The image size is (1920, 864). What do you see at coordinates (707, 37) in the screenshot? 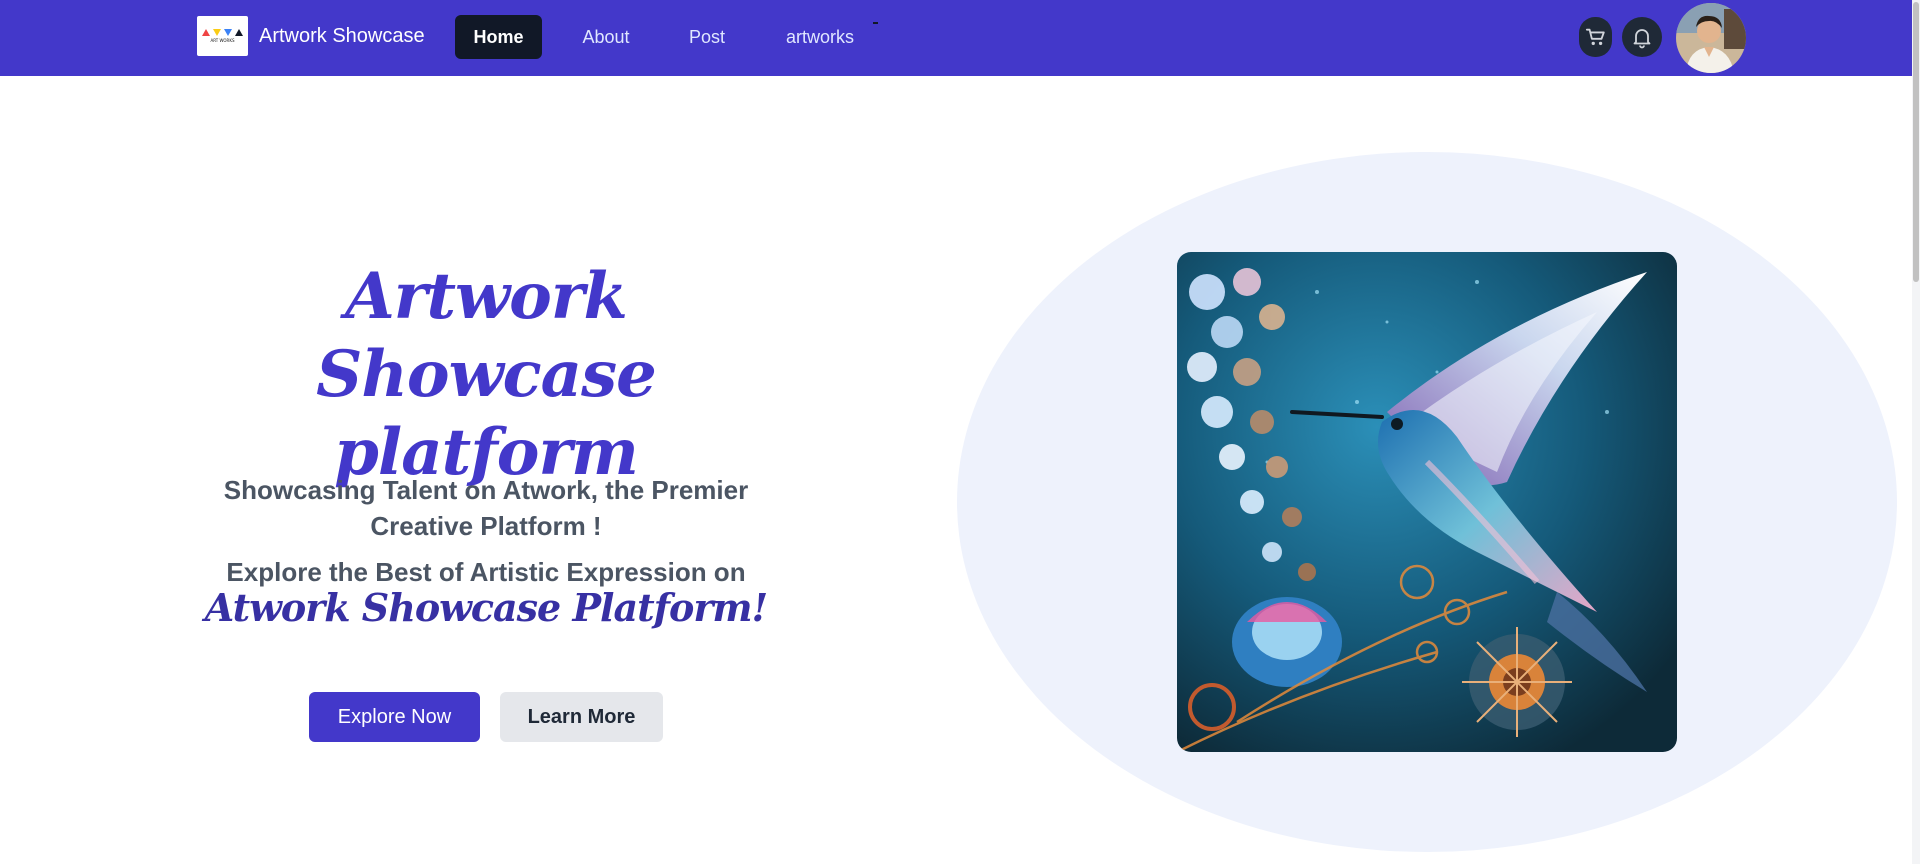
I see `nav-post: Post` at bounding box center [707, 37].